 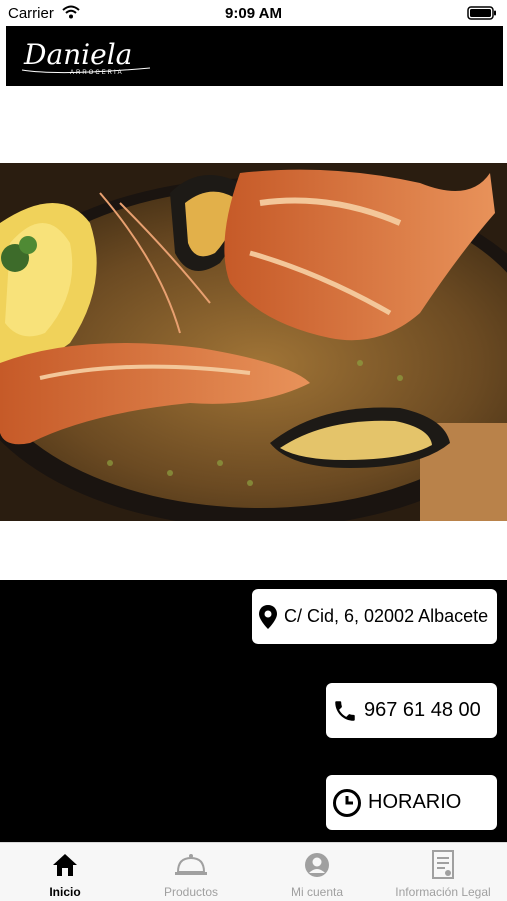 I want to click on address-button: C/ Cid, 6, 02002 Albacete, so click(x=374, y=616).